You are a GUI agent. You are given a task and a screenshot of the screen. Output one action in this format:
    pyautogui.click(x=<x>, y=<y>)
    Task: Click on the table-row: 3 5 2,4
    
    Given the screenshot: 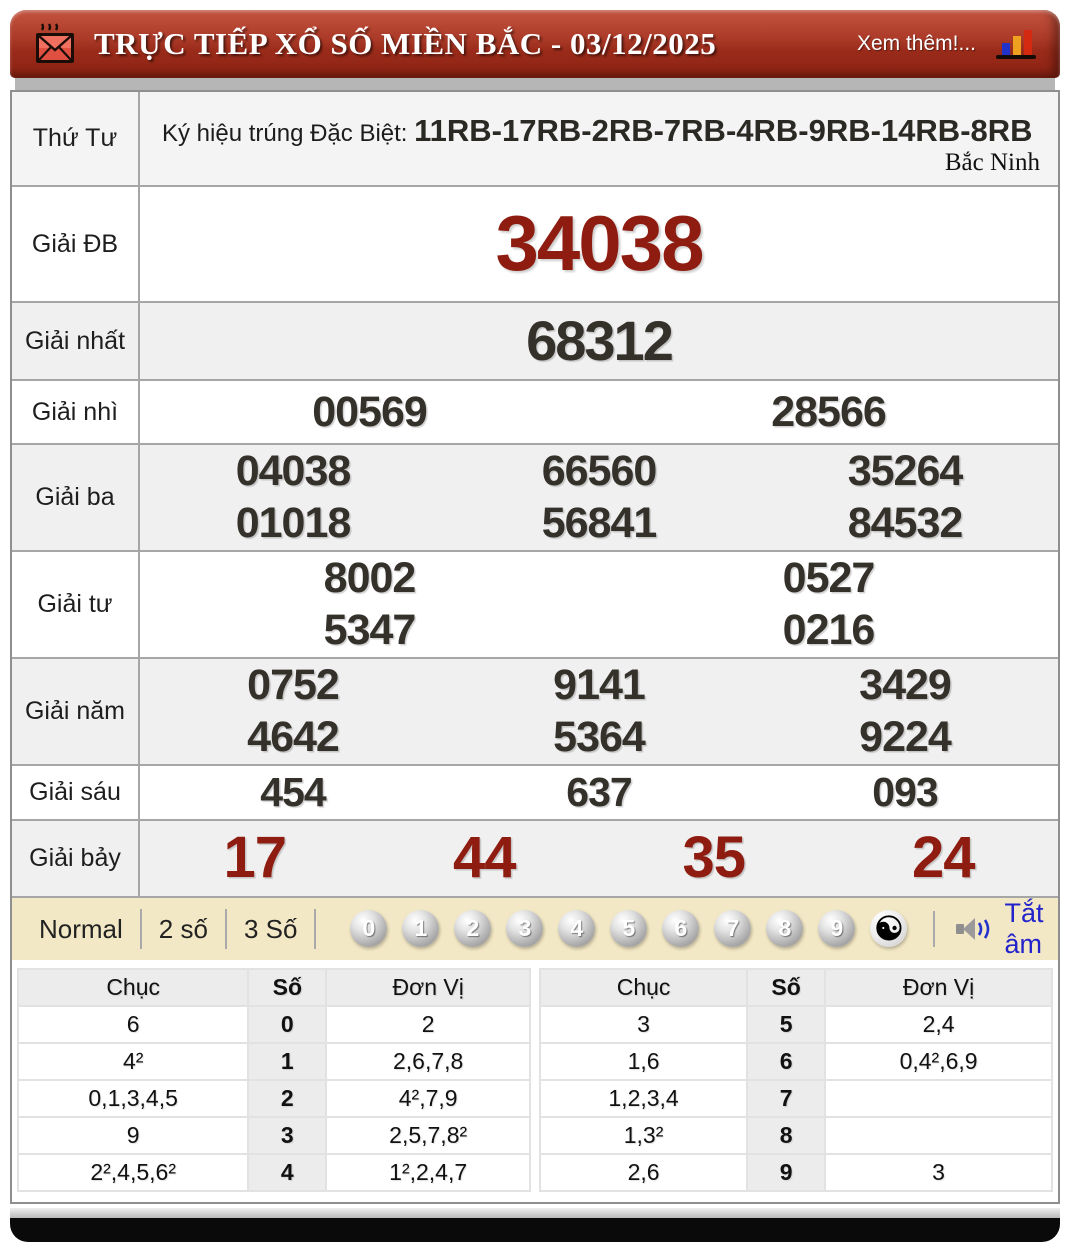 What is the action you would take?
    pyautogui.click(x=795, y=1024)
    